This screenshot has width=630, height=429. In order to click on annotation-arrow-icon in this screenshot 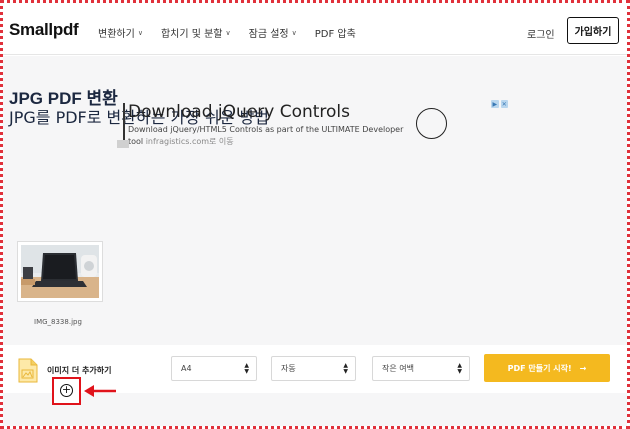, I will do `click(100, 391)`.